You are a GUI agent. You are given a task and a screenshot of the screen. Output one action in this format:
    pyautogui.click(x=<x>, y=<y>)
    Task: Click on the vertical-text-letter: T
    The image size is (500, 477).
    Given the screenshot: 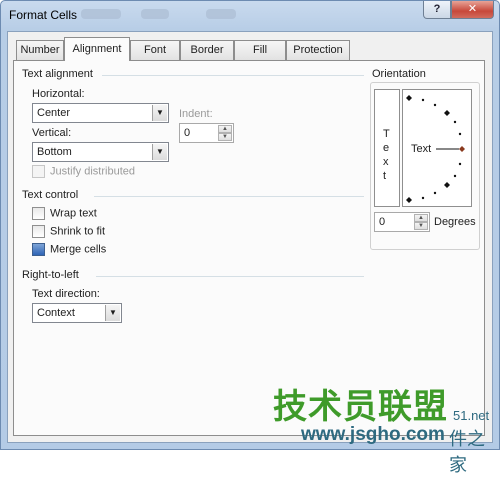 What is the action you would take?
    pyautogui.click(x=386, y=134)
    